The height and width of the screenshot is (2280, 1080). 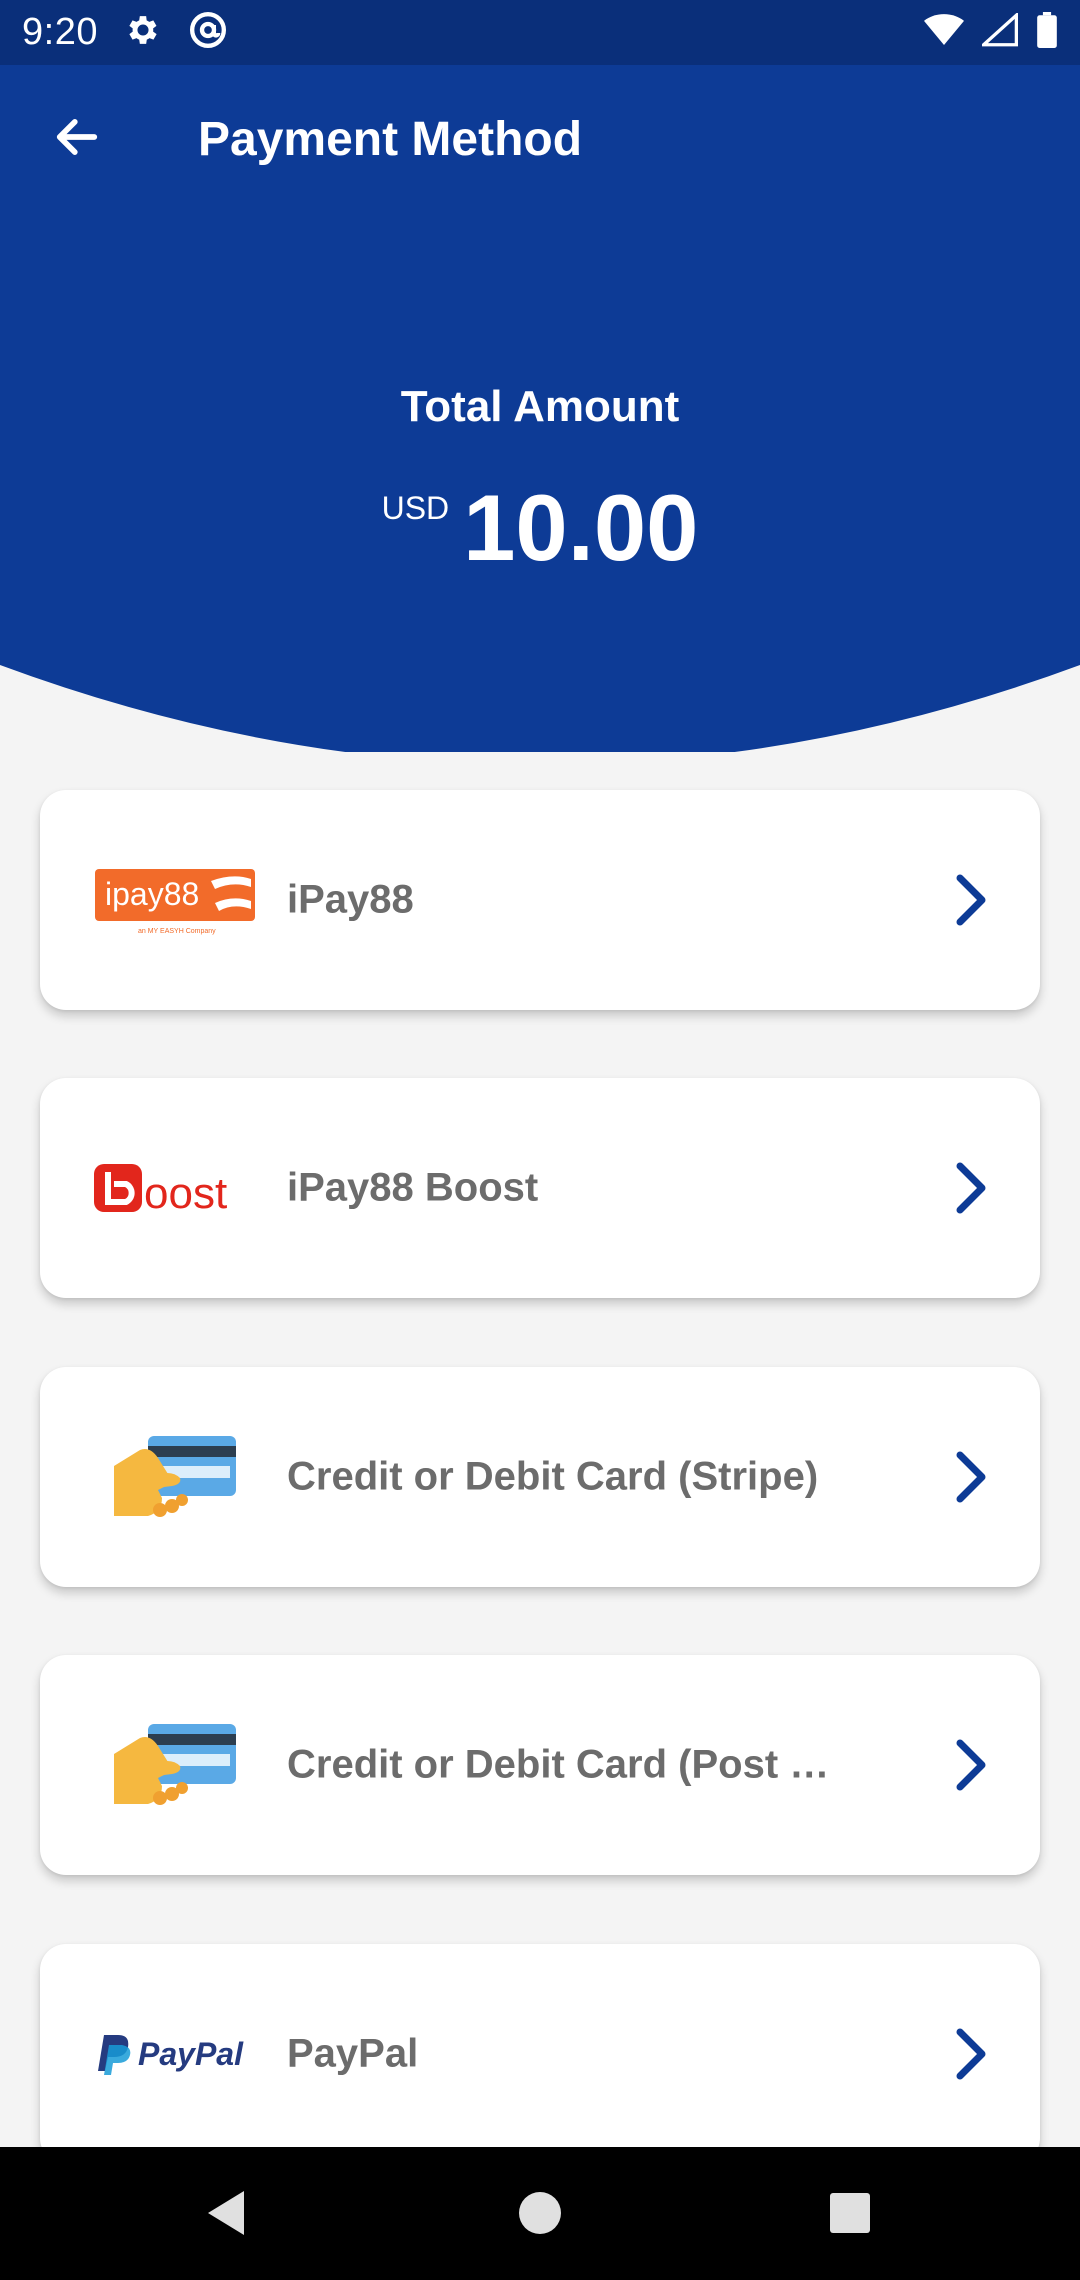 I want to click on ipay88-logo-subtext: an MY EASYH Company, so click(x=177, y=931).